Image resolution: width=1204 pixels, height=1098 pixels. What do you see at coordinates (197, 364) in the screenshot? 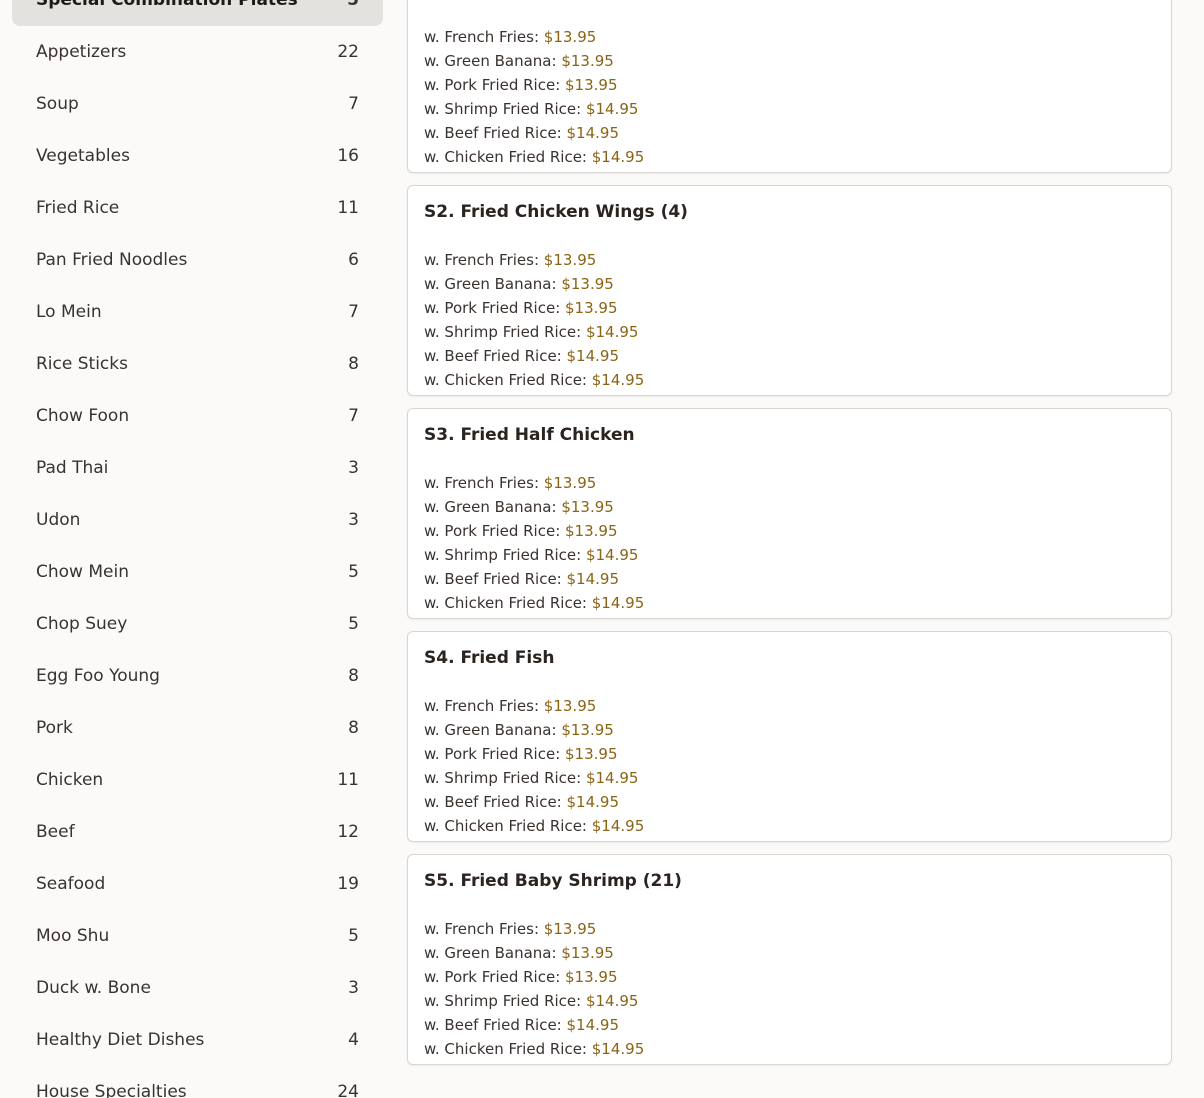
I see `sidebar-category-item: Rice Sticks 8` at bounding box center [197, 364].